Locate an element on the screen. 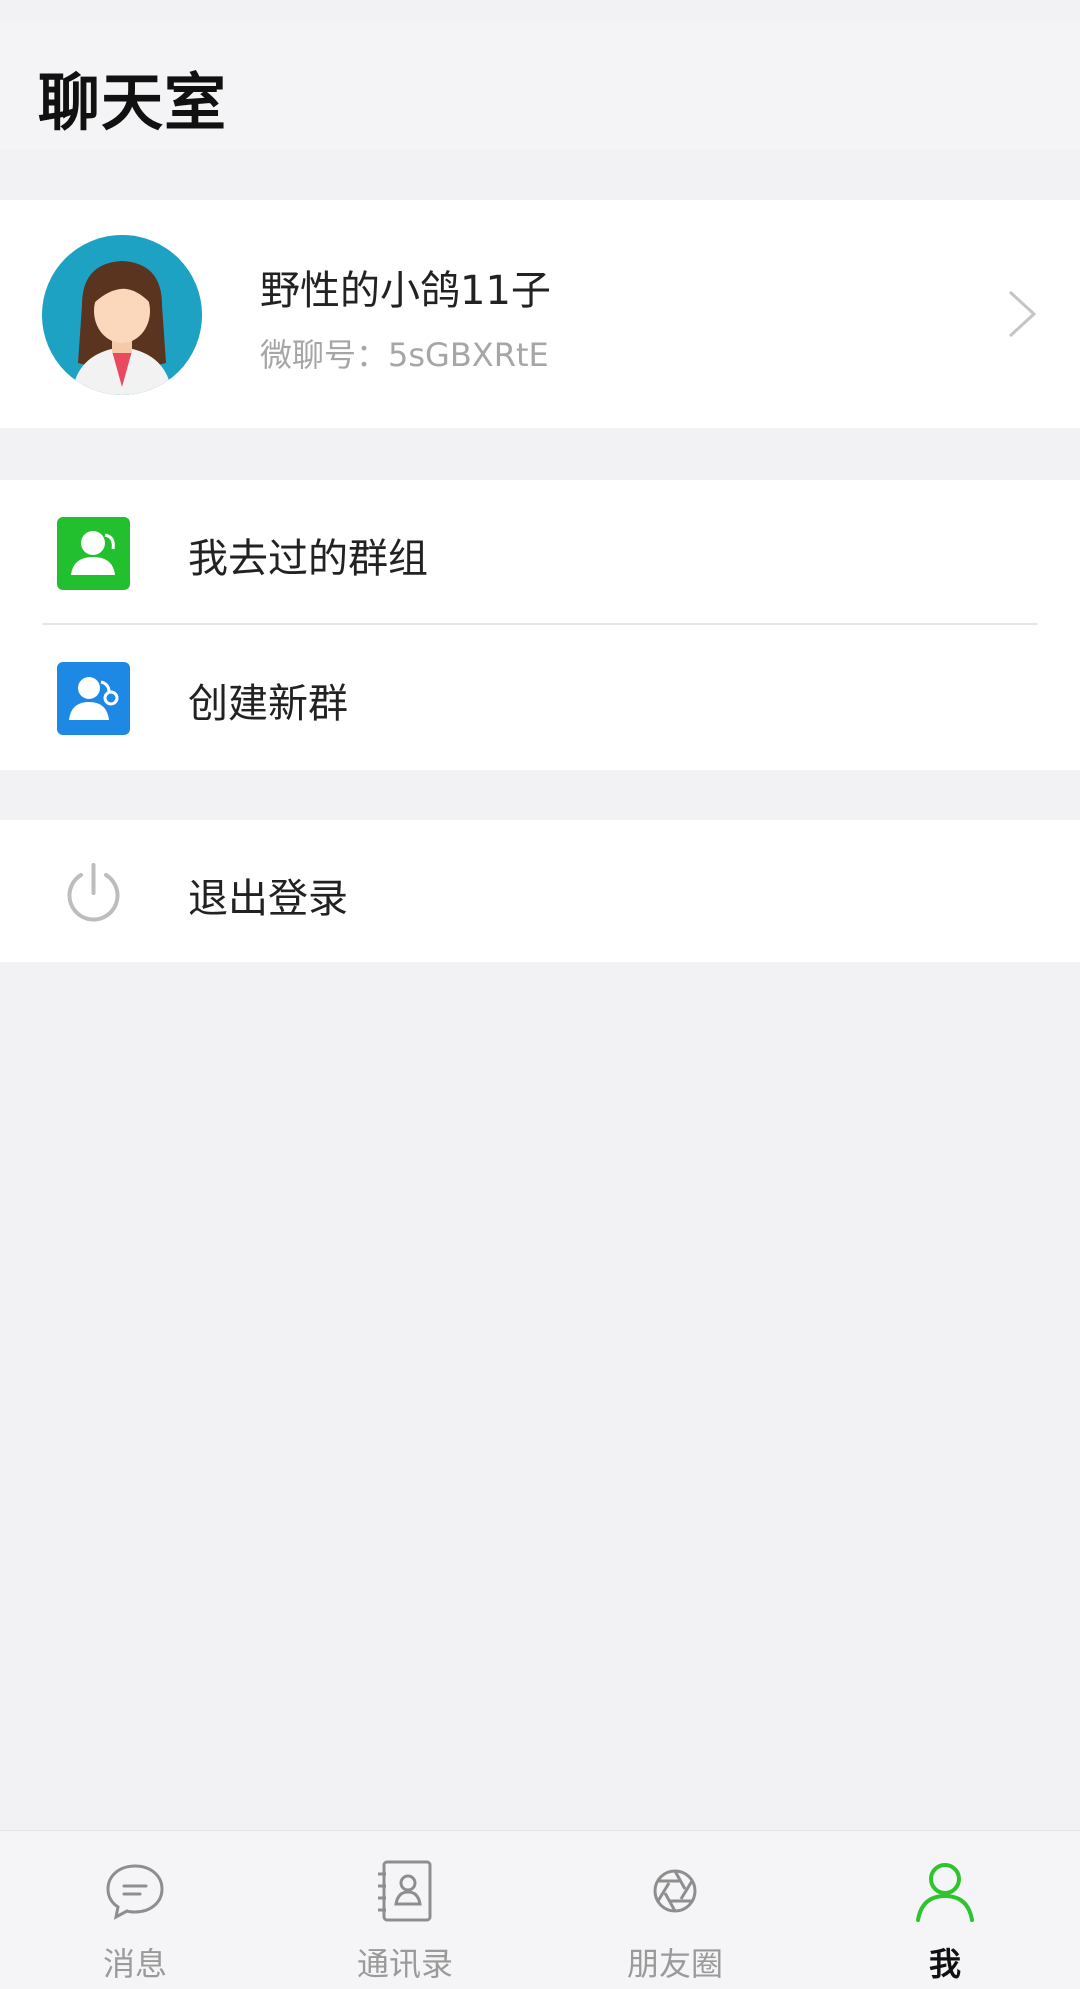 This screenshot has width=1080, height=1989. menu-label-create-group: 创建新群 is located at coordinates (268, 704).